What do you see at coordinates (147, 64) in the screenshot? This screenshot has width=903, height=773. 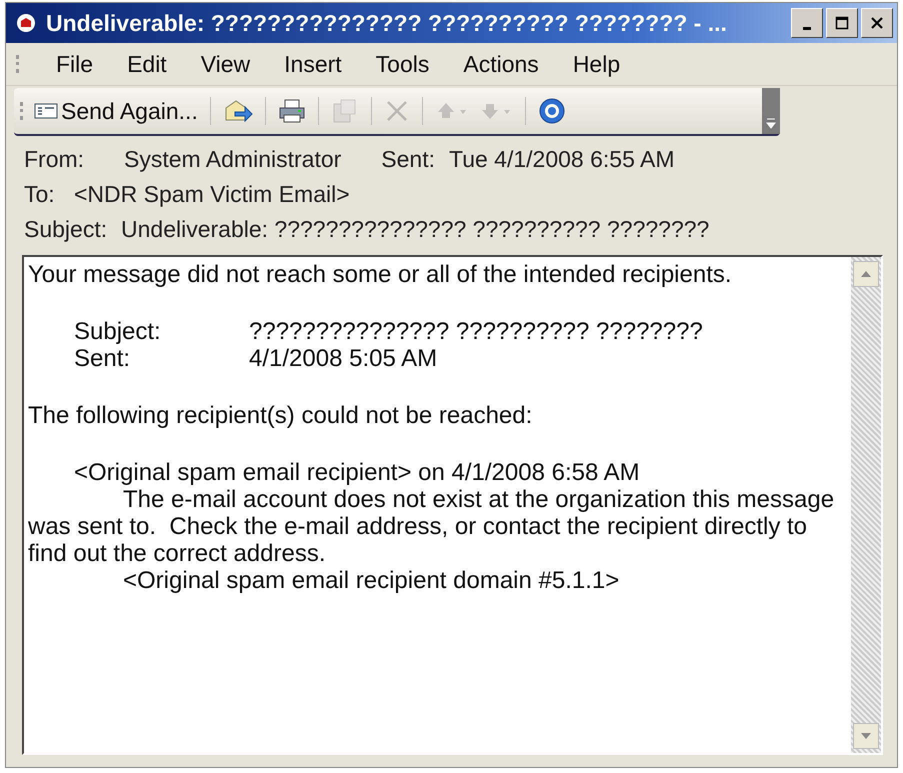 I see `menu-item: Edit` at bounding box center [147, 64].